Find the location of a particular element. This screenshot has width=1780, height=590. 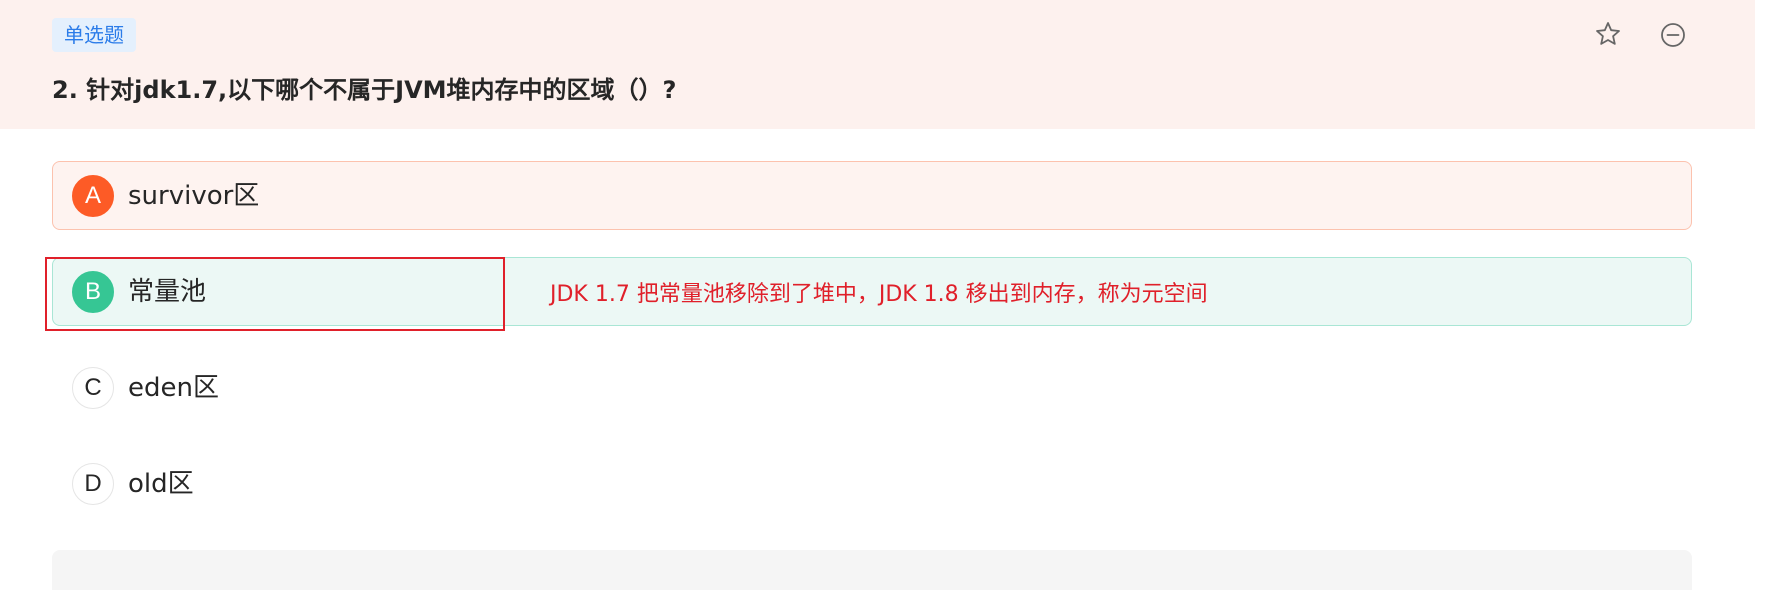

option-text-c: eden区 is located at coordinates (173, 388).